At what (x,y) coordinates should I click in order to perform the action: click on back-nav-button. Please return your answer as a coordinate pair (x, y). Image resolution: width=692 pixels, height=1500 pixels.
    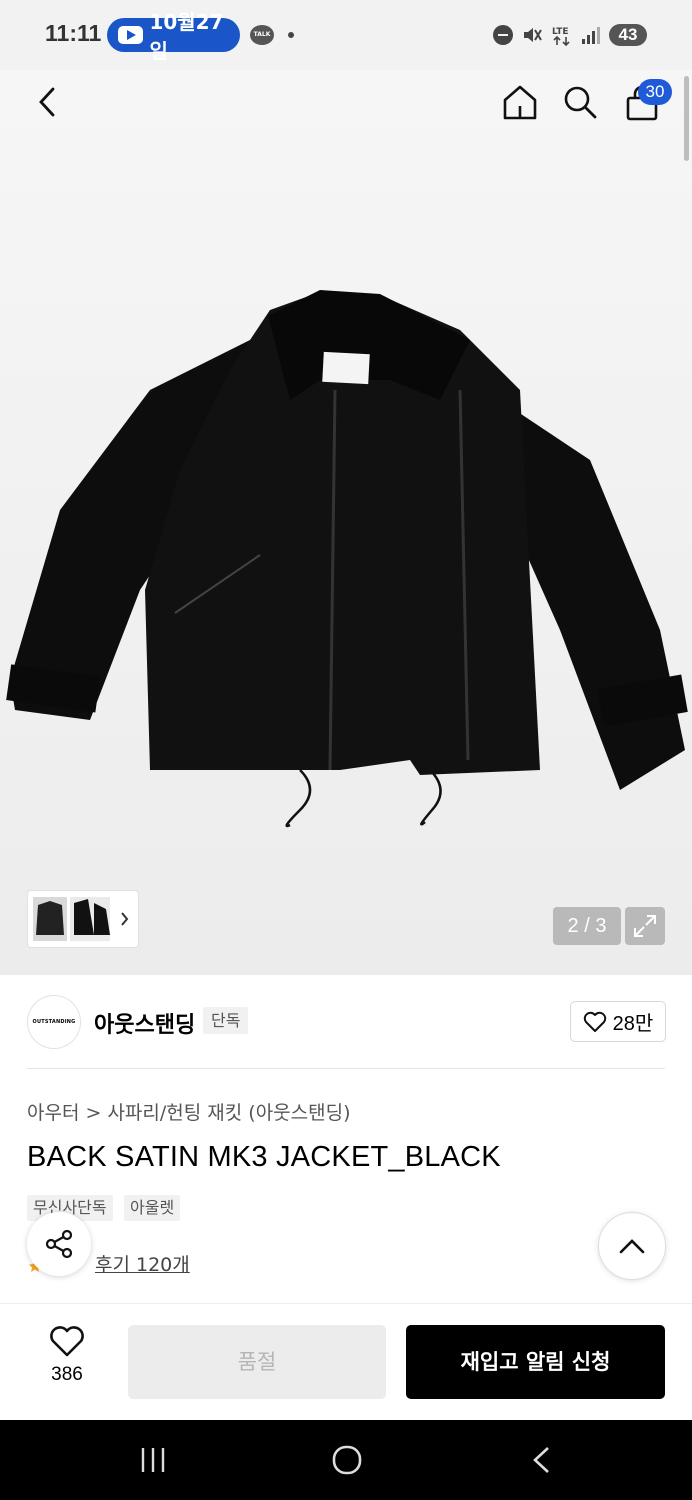
    Looking at the image, I should click on (541, 1462).